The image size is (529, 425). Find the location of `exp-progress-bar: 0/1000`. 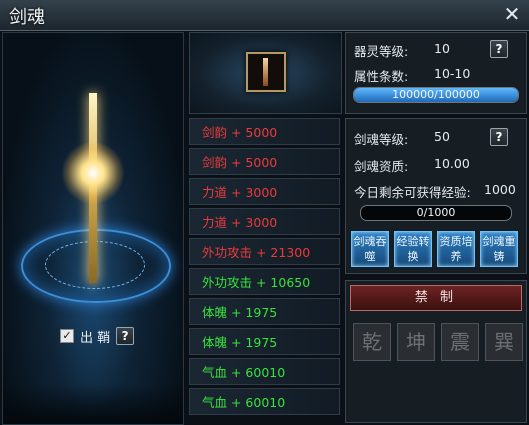

exp-progress-bar: 0/1000 is located at coordinates (436, 213).